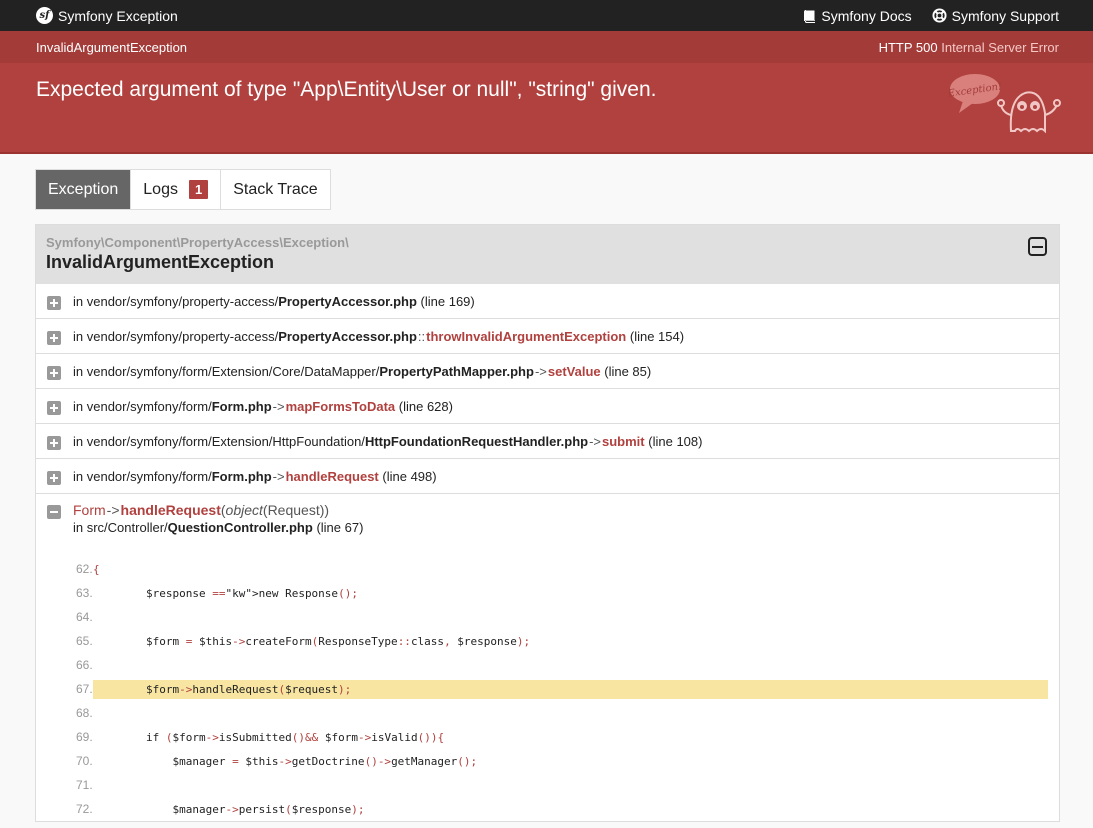 Image resolution: width=1093 pixels, height=828 pixels. What do you see at coordinates (908, 47) in the screenshot?
I see `status-code: HTTP 500` at bounding box center [908, 47].